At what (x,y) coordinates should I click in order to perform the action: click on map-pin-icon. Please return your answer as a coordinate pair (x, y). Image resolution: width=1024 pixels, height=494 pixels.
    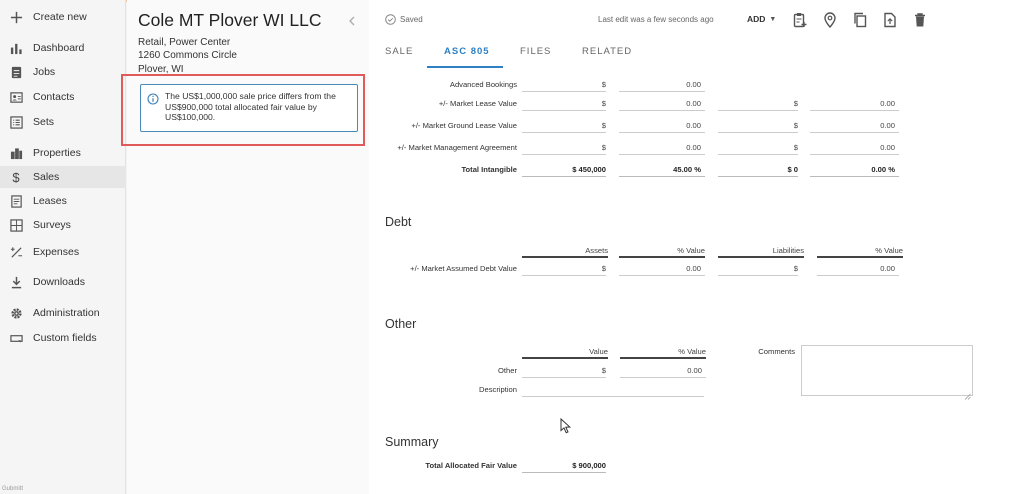
    Looking at the image, I should click on (830, 20).